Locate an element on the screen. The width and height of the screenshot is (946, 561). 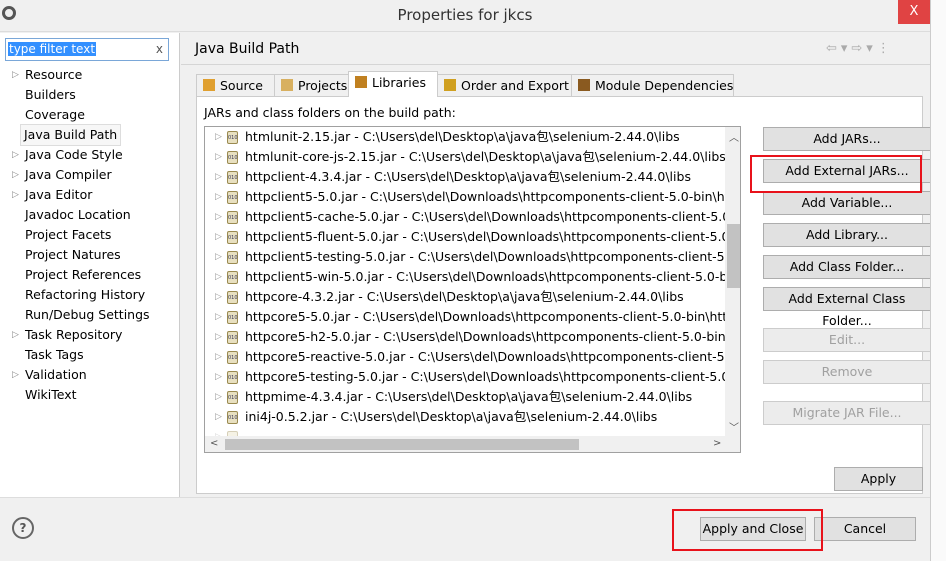
sidebar-item: Builders is located at coordinates (50, 95).